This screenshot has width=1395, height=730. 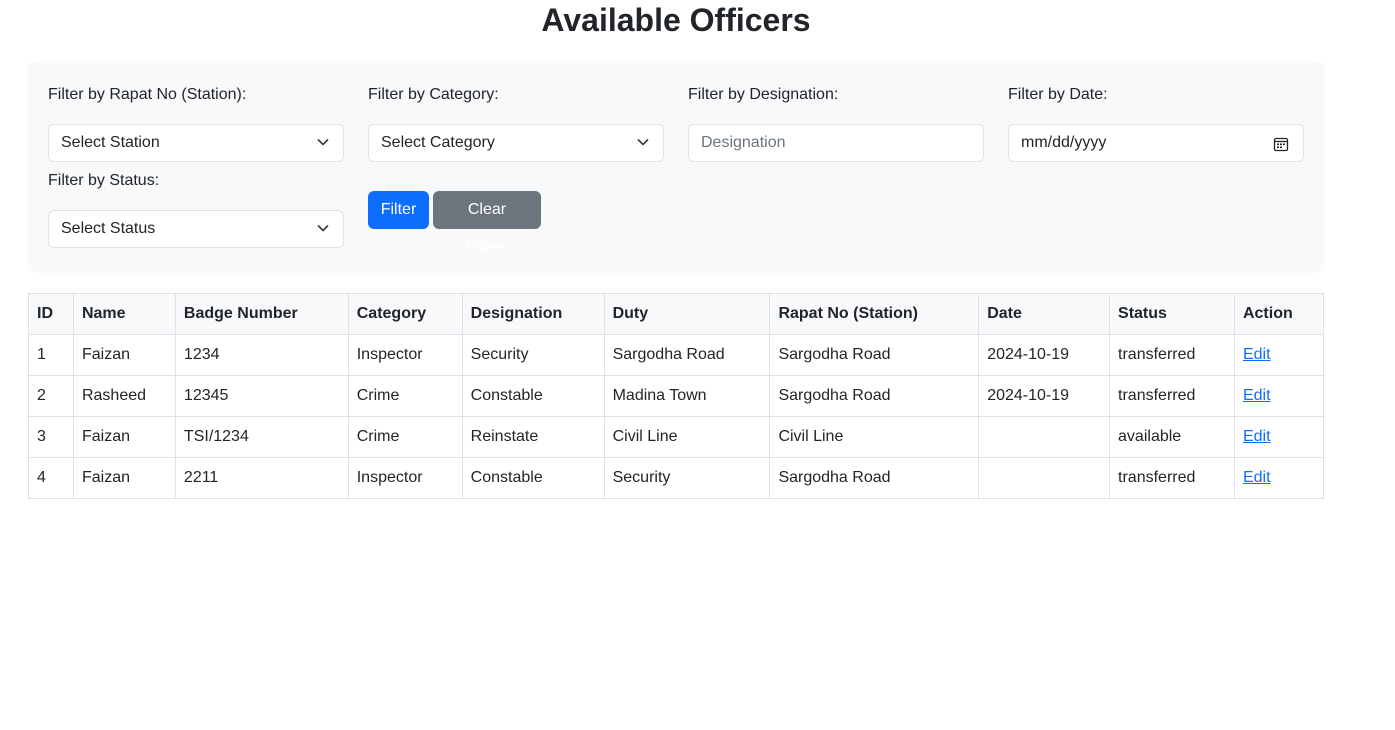 I want to click on cell-badge: 1234, so click(x=261, y=355).